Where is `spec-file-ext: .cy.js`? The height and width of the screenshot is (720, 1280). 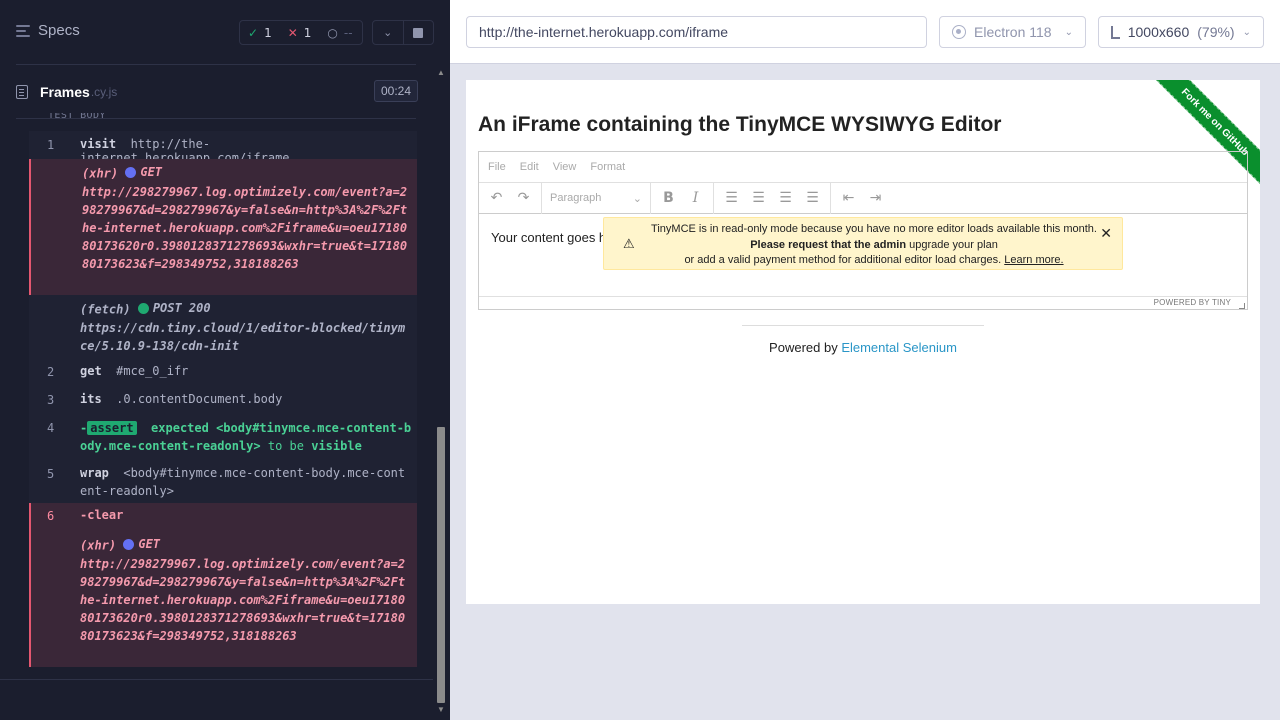
spec-file-ext: .cy.js is located at coordinates (104, 92).